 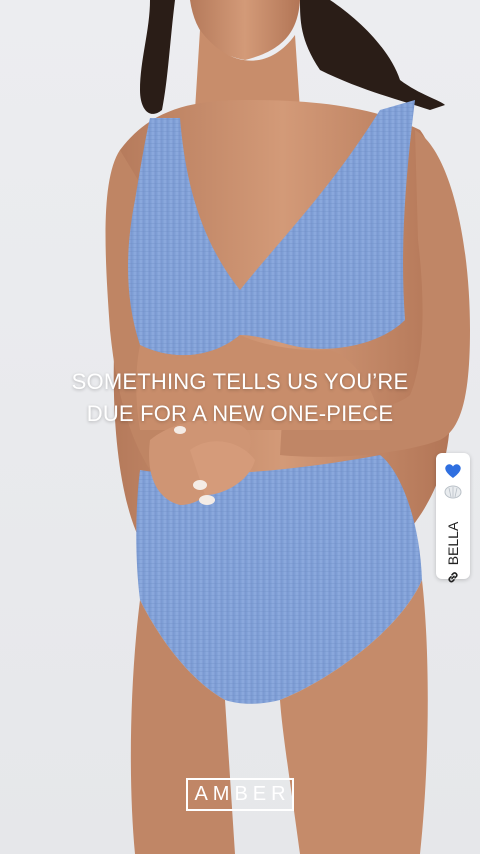 What do you see at coordinates (240, 794) in the screenshot?
I see `brand-logo: AMBER` at bounding box center [240, 794].